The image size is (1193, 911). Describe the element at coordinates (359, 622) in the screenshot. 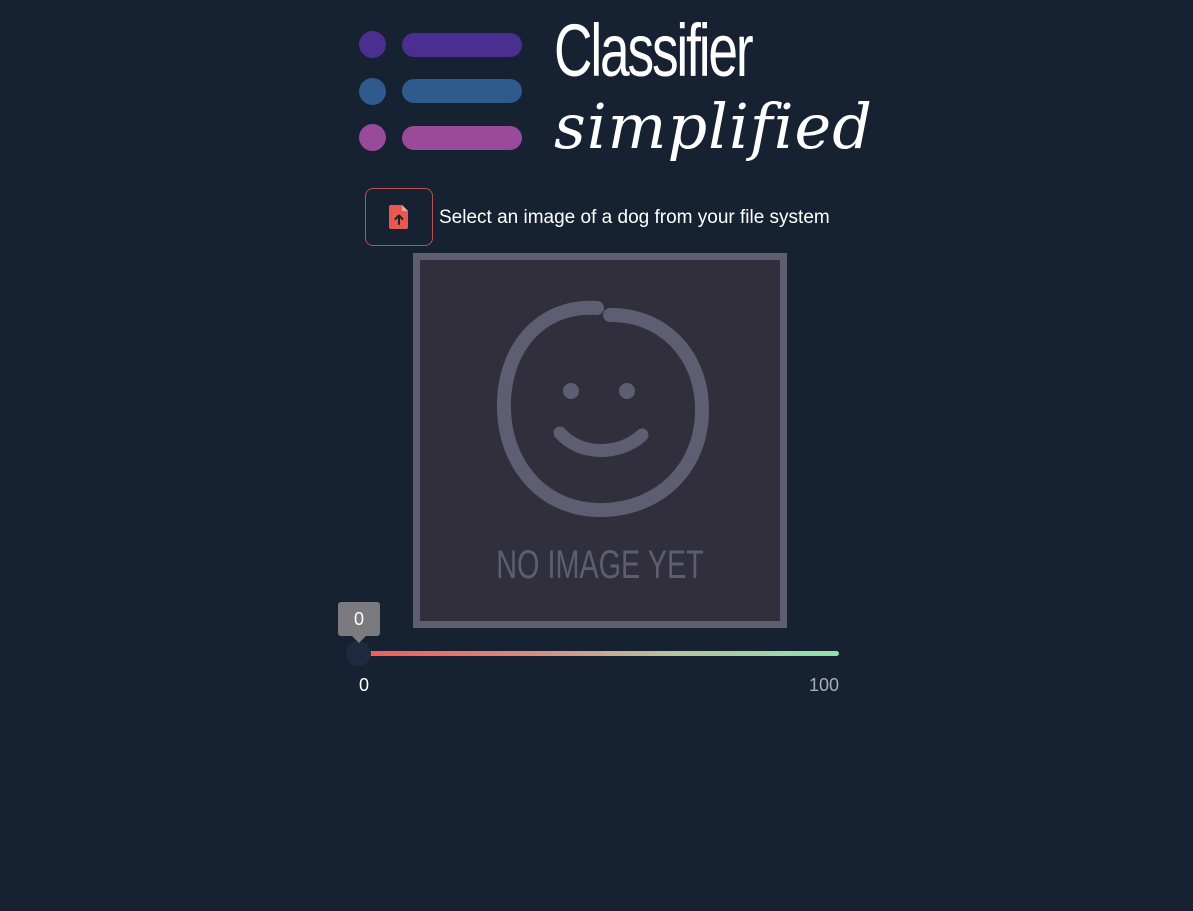

I see `slider-value-tooltip: 0` at that location.